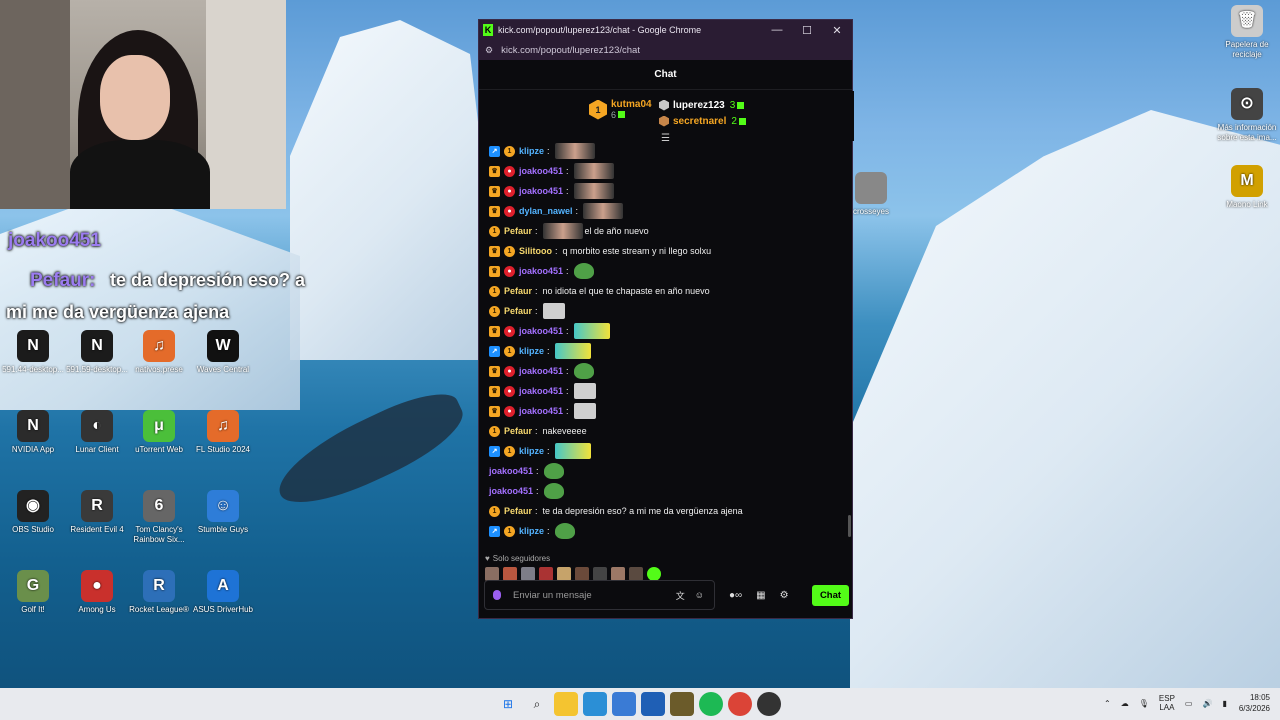 The width and height of the screenshot is (1280, 720). What do you see at coordinates (807, 30) in the screenshot?
I see `maximize-button: ☐` at bounding box center [807, 30].